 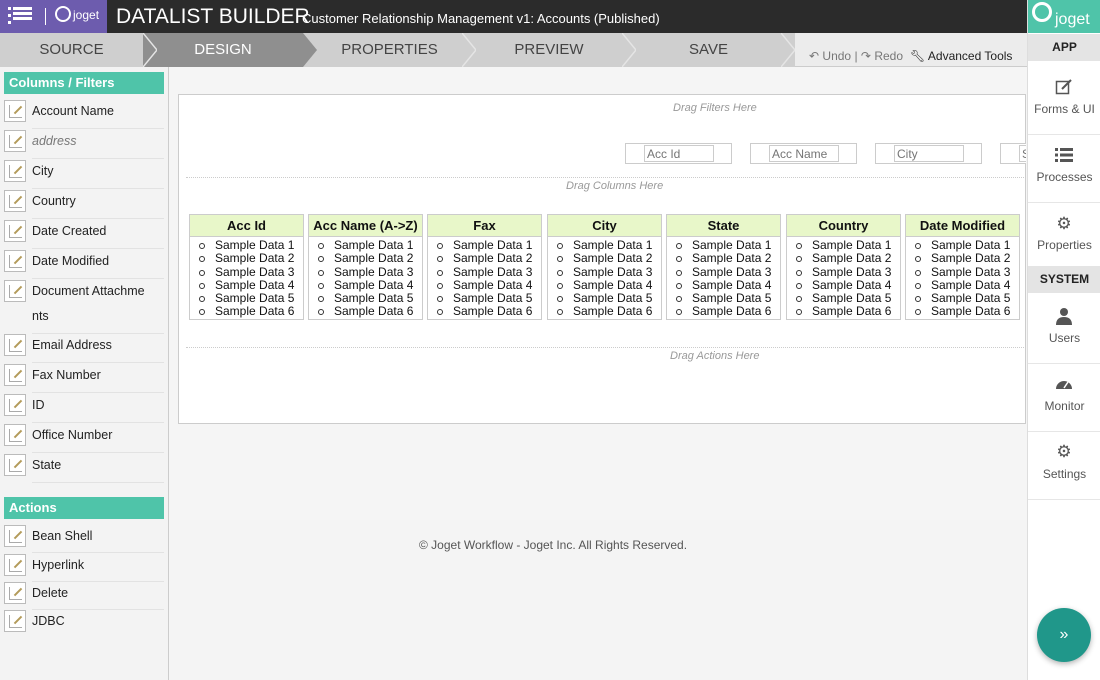 I want to click on filter-state, so click(x=1013, y=153).